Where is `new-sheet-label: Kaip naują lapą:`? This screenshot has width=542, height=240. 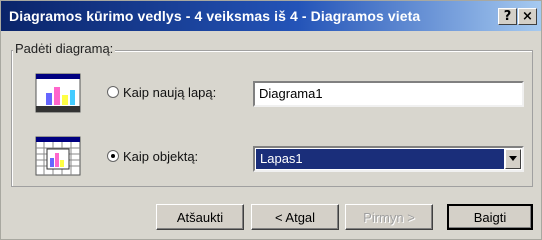 new-sheet-label: Kaip naują lapą: is located at coordinates (170, 92).